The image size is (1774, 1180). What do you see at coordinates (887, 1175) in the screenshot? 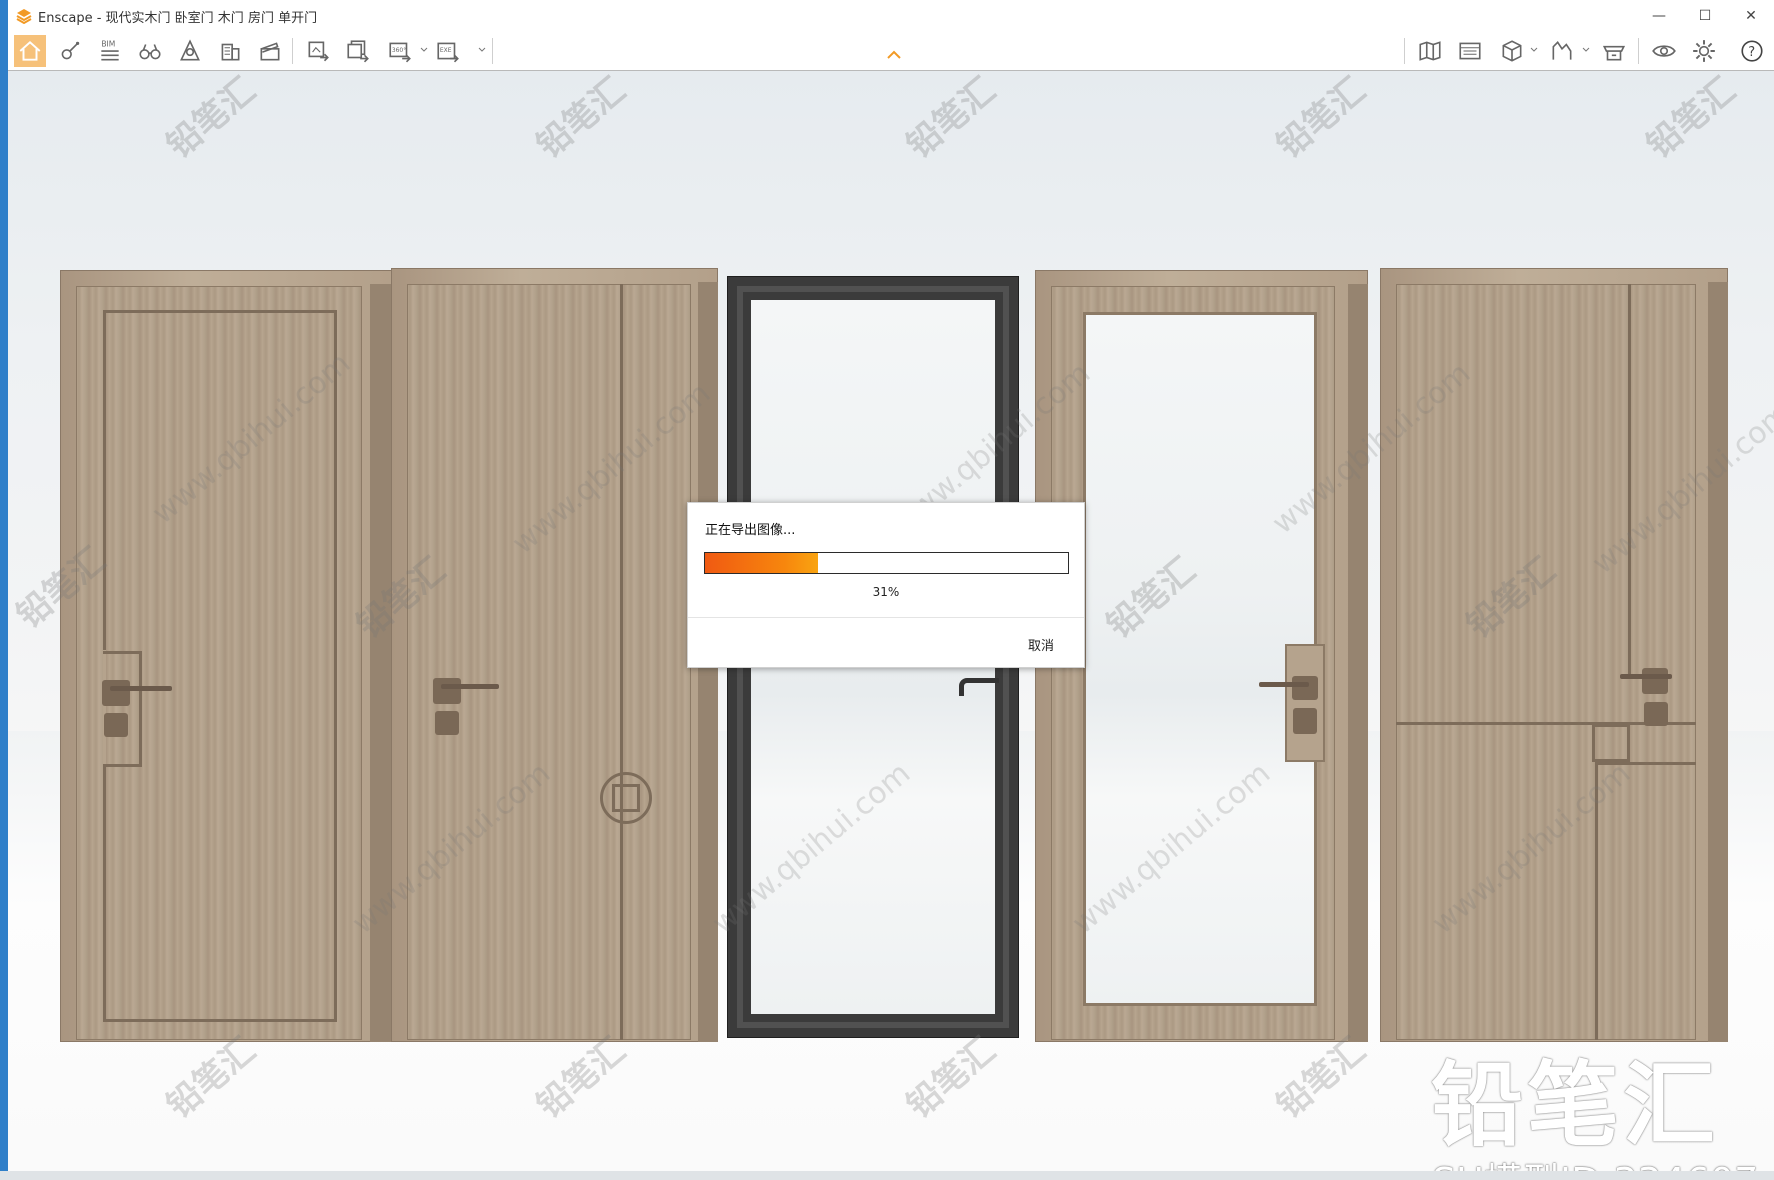
I see `window-bottom-edge` at bounding box center [887, 1175].